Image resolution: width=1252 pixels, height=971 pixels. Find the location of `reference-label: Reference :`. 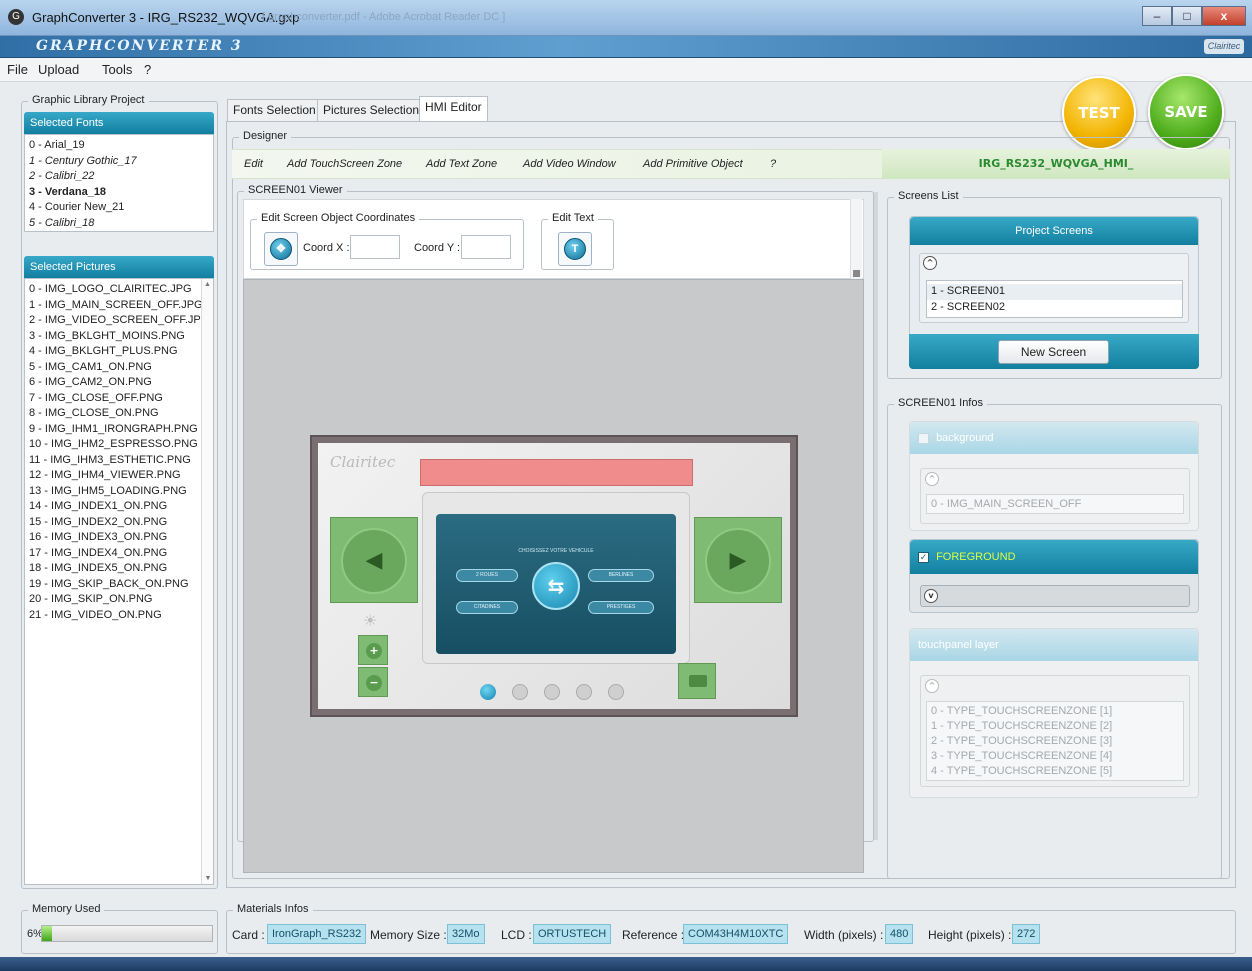

reference-label: Reference : is located at coordinates (653, 935).